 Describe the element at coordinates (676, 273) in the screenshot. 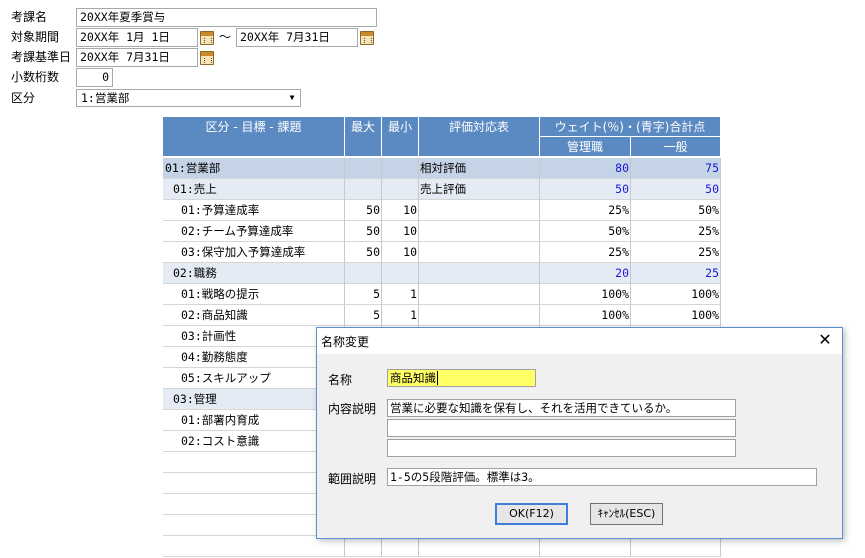

I see `cell-general: 25` at that location.